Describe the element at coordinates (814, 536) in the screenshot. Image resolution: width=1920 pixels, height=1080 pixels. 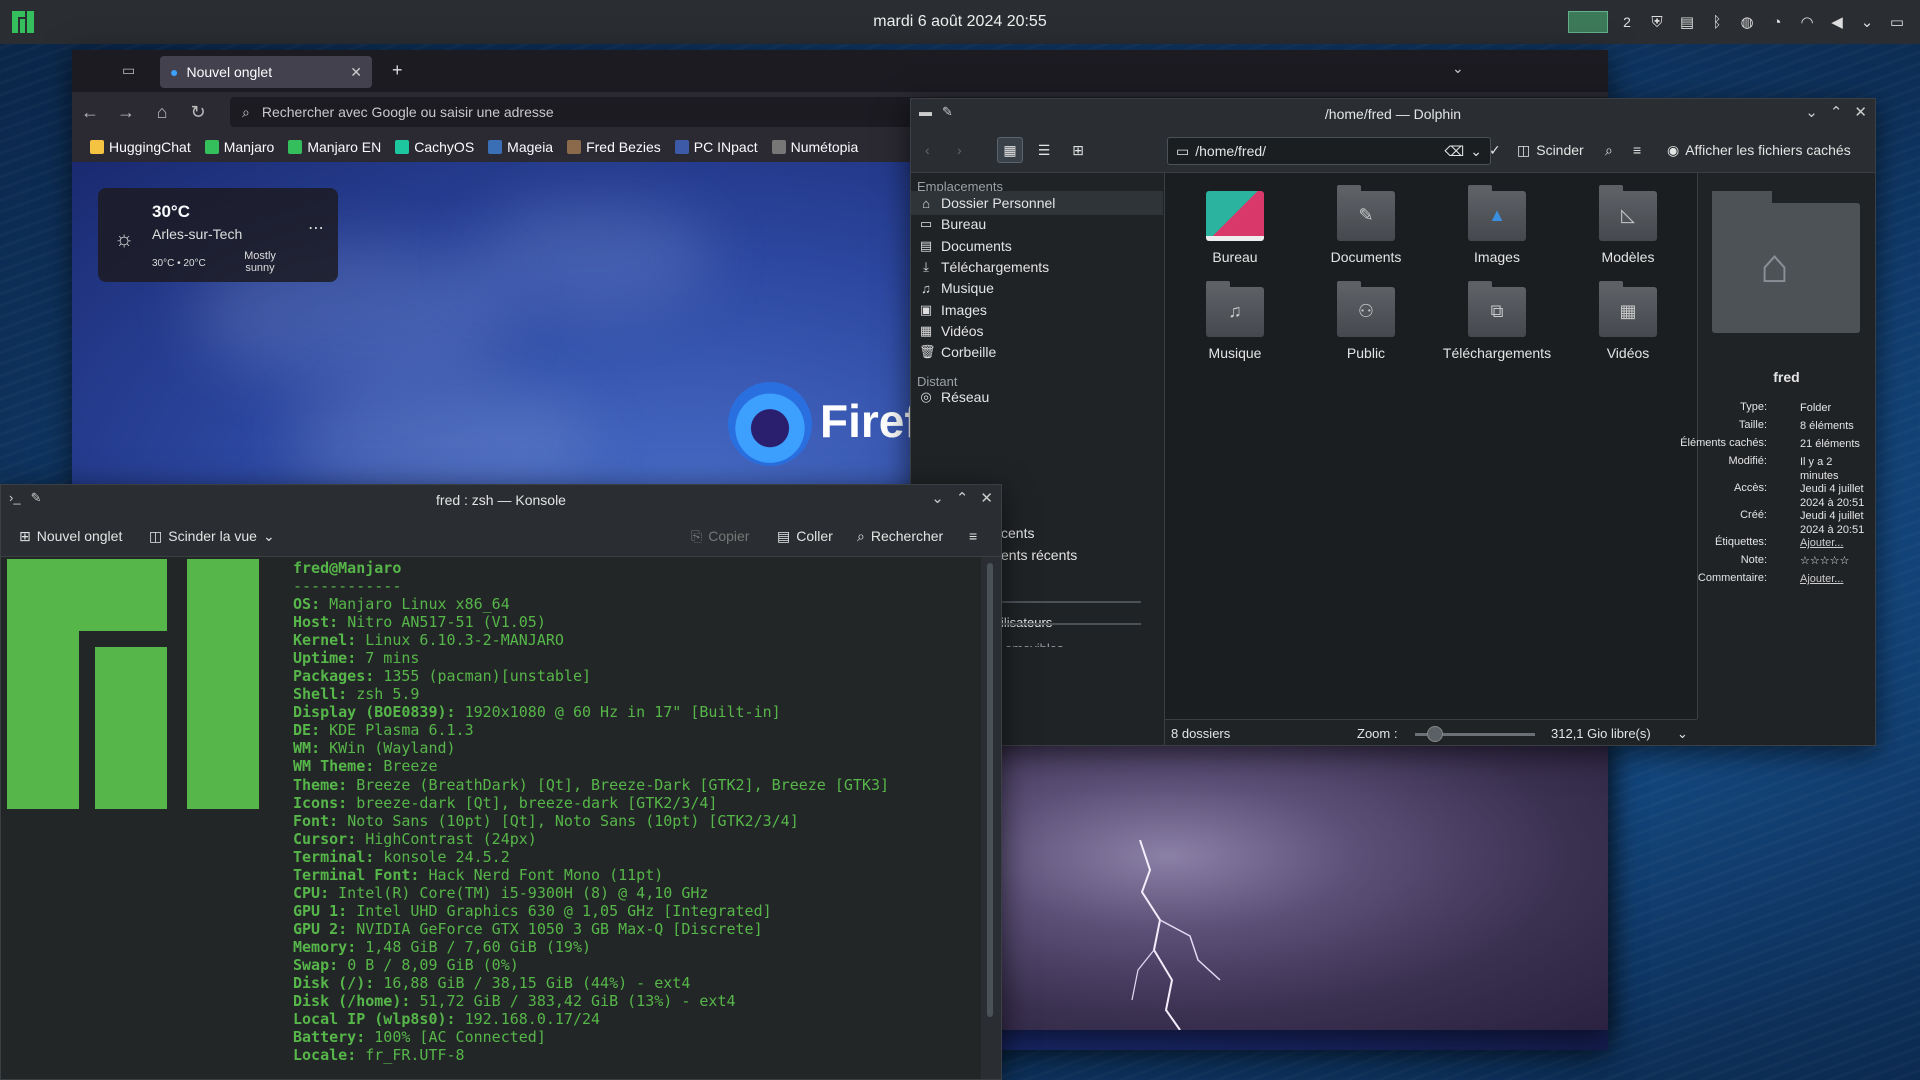
I see `paste-label: Coller` at that location.